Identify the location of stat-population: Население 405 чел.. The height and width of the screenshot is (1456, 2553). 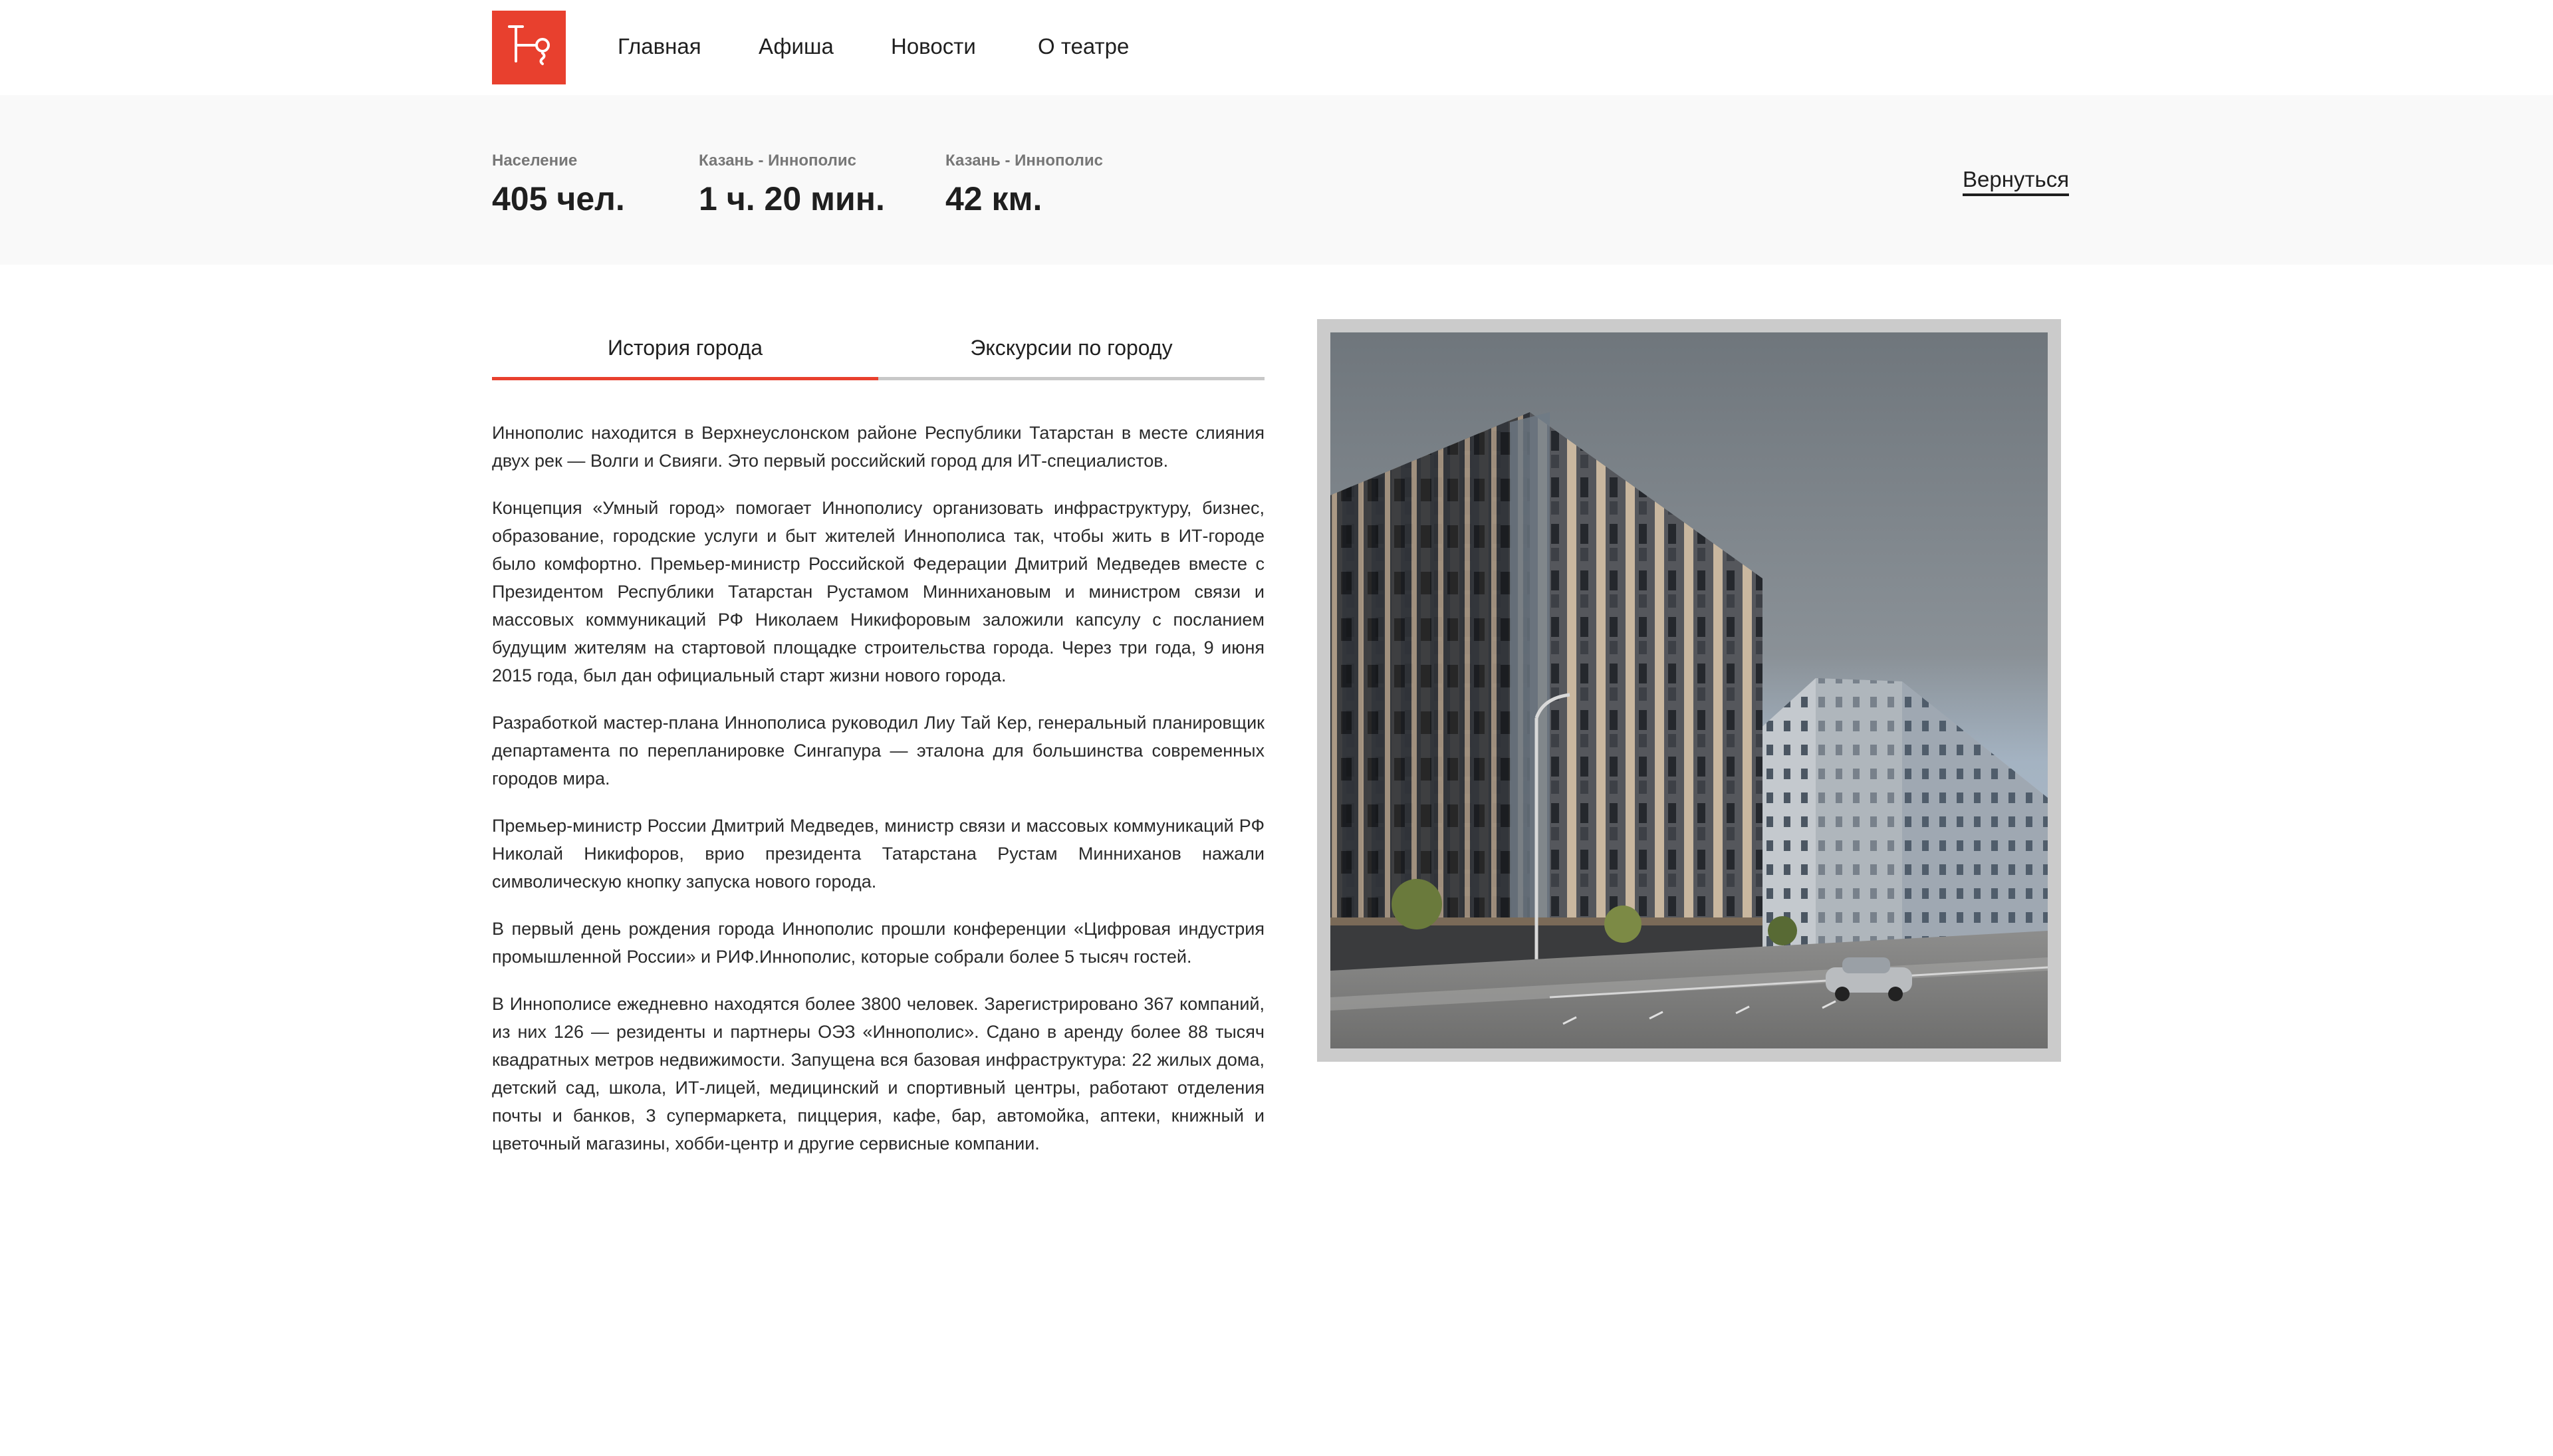
(558, 185).